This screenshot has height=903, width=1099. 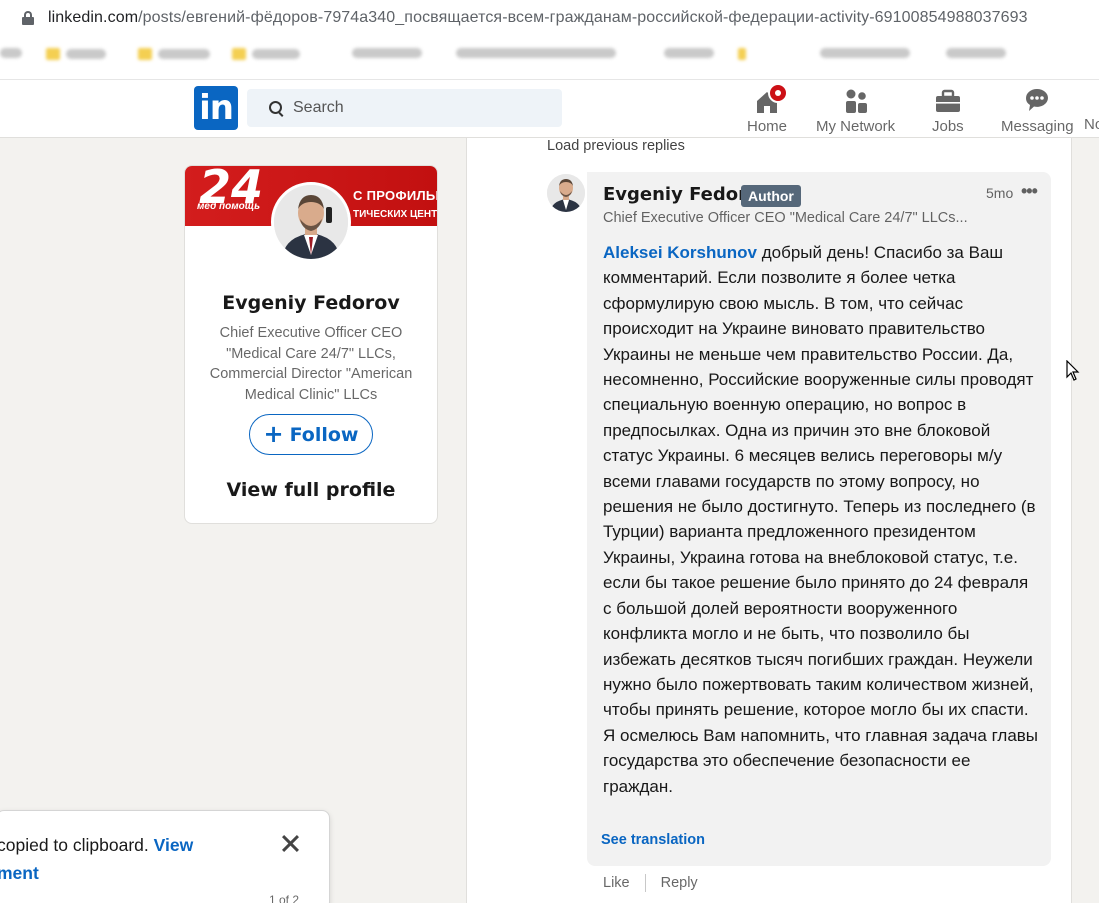 I want to click on commenter-avatar, so click(x=566, y=193).